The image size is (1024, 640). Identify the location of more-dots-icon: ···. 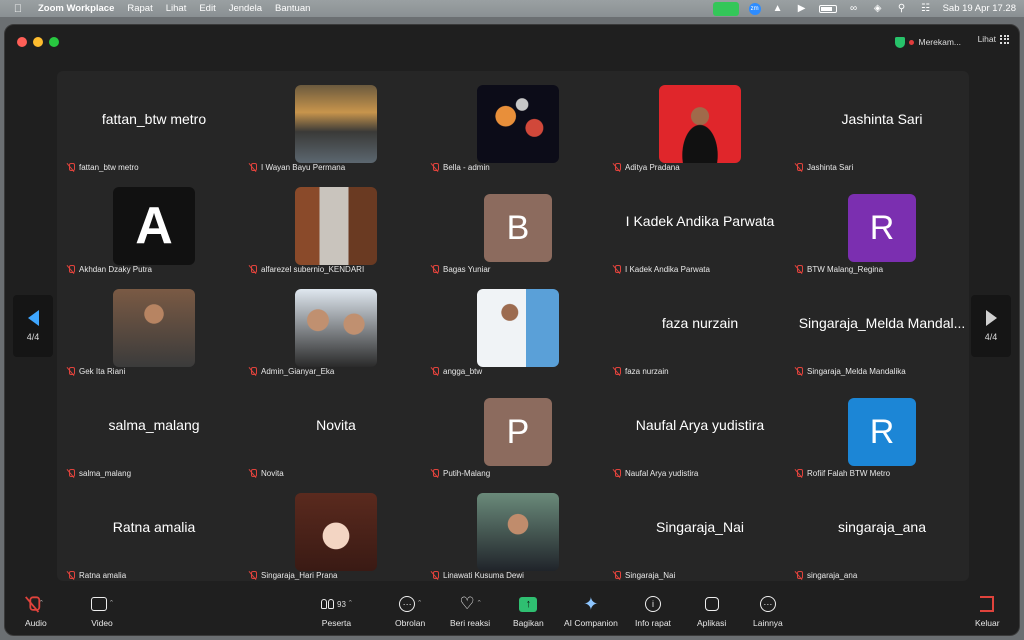
(767, 604).